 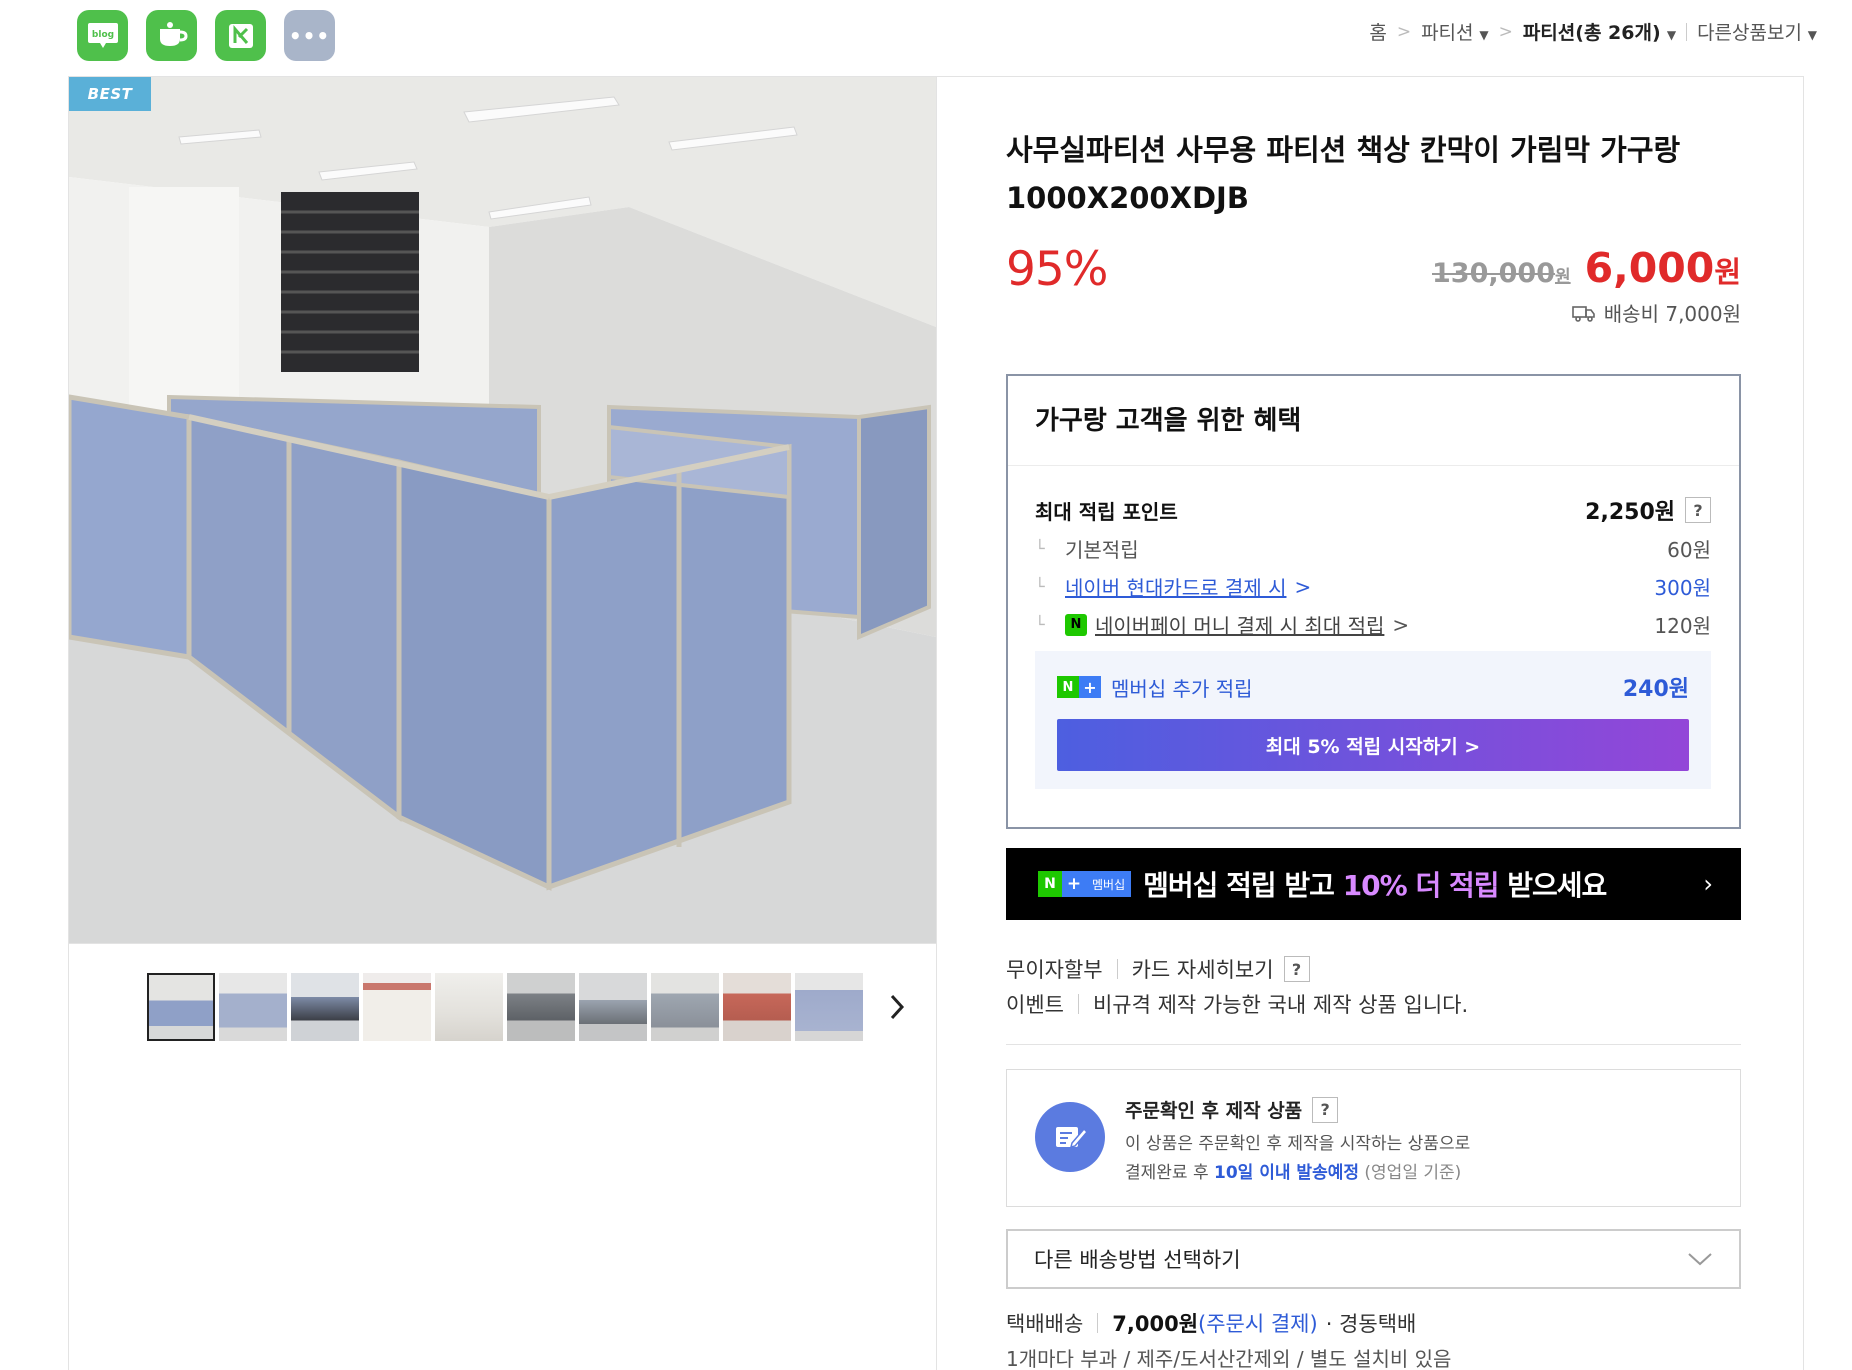 What do you see at coordinates (1035, 1005) in the screenshot?
I see `event-label: 이벤트` at bounding box center [1035, 1005].